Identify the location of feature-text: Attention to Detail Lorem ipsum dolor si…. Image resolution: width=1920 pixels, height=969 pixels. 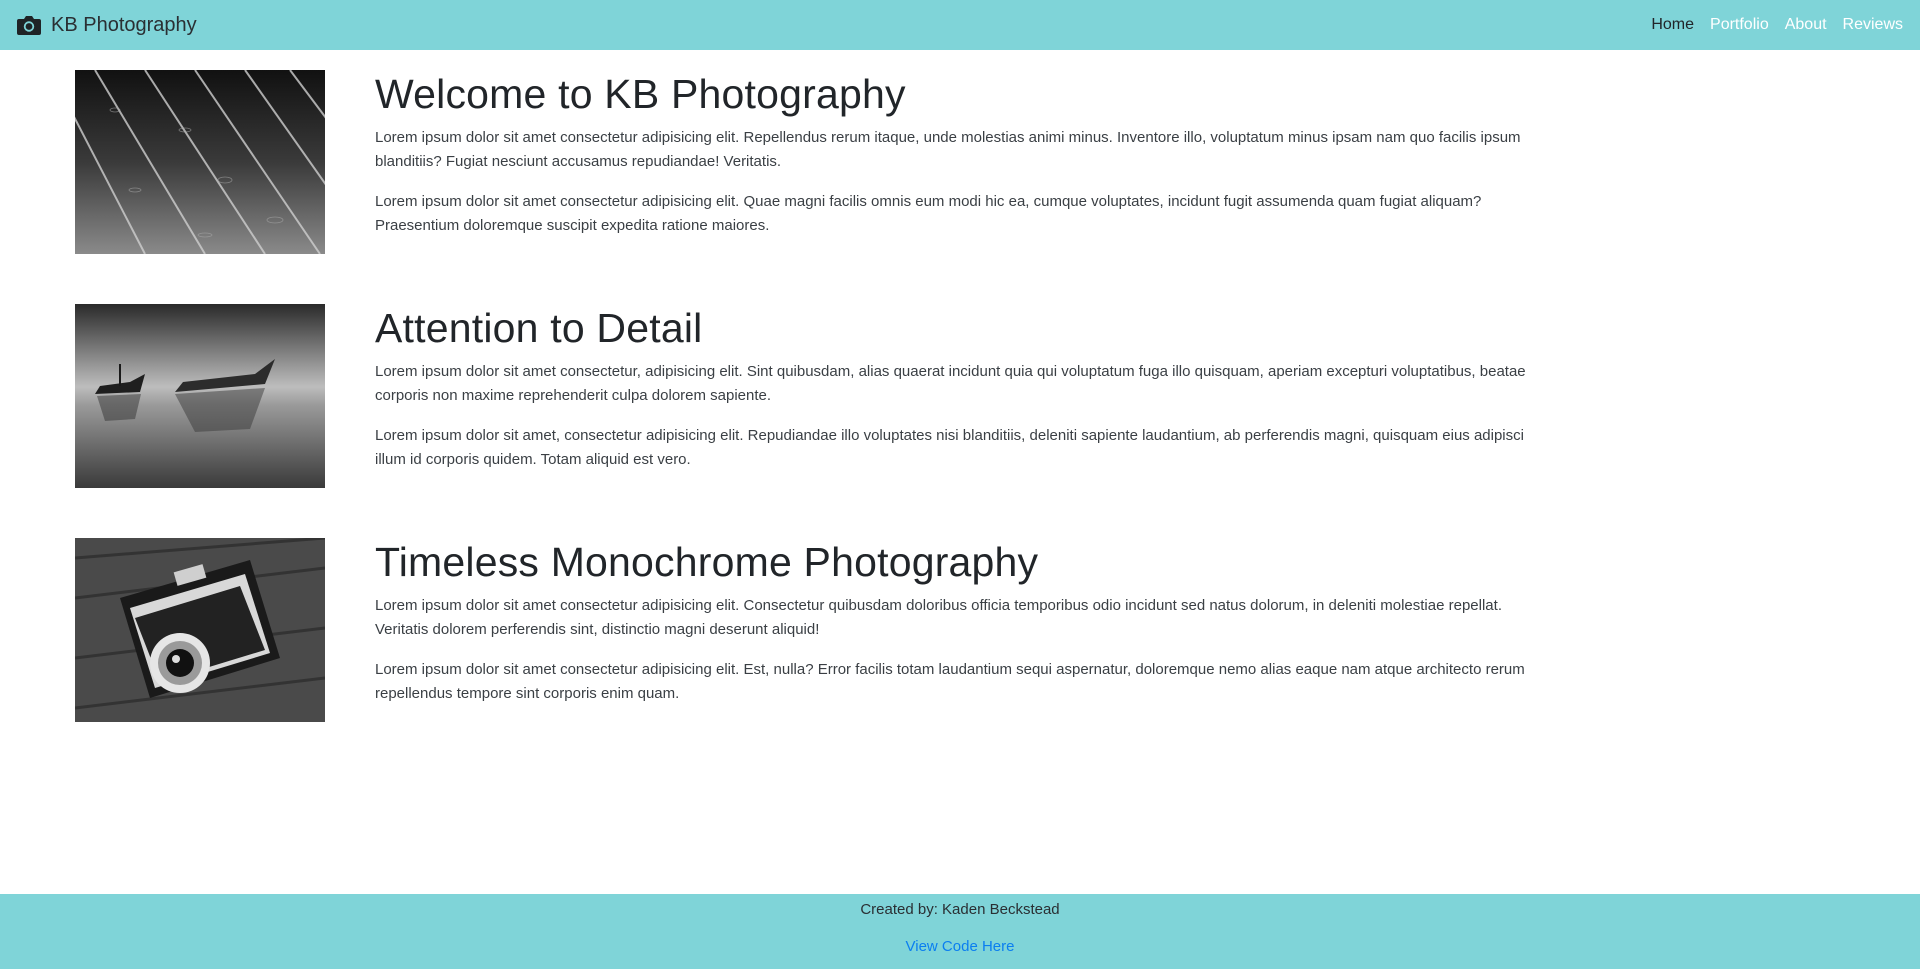
(955, 396).